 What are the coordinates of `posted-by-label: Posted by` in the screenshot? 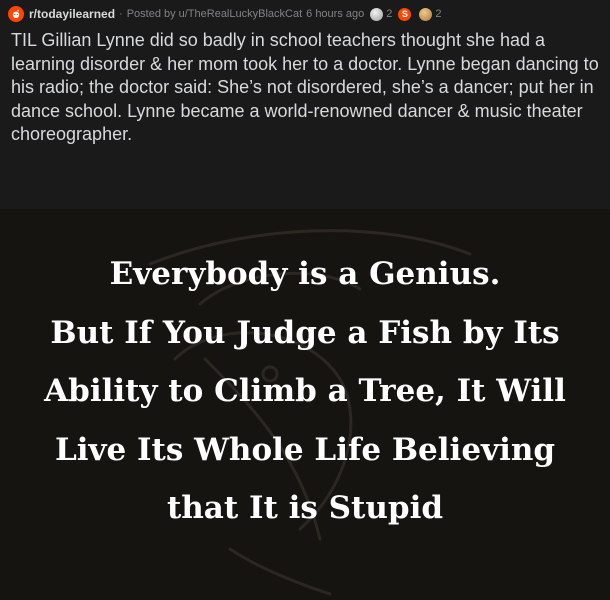 It's located at (151, 14).